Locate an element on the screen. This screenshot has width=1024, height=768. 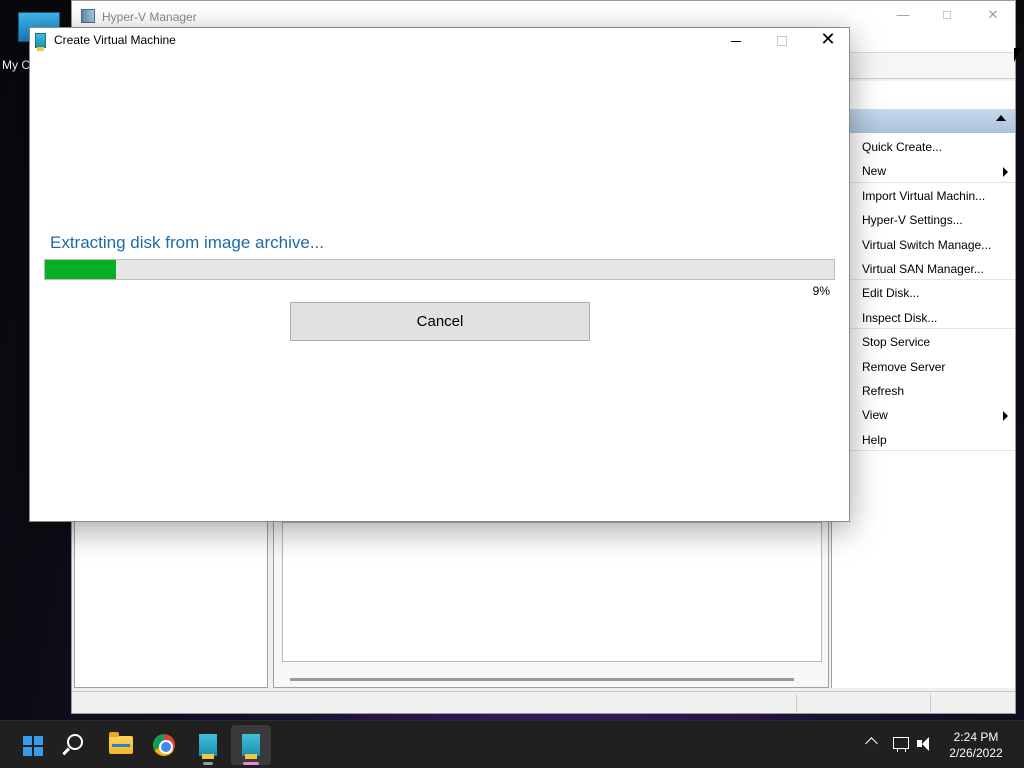
action-item: New is located at coordinates (923, 170).